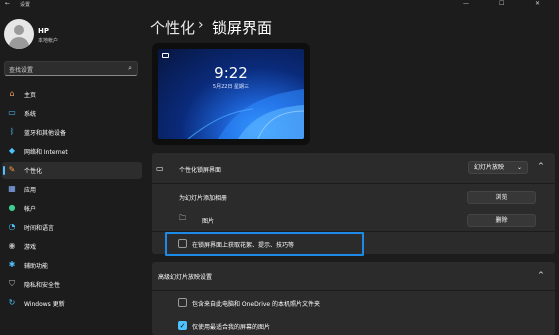  What do you see at coordinates (45, 133) in the screenshot?
I see `sidebar-item-label: 蓝牙和其他设备` at bounding box center [45, 133].